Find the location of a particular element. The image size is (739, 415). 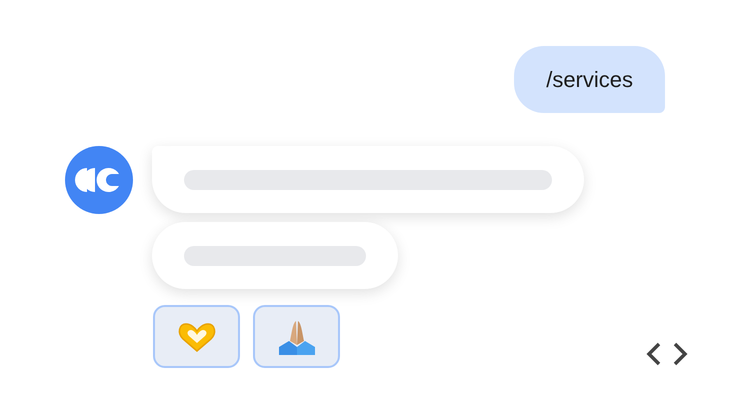

heart-hands-button is located at coordinates (196, 336).